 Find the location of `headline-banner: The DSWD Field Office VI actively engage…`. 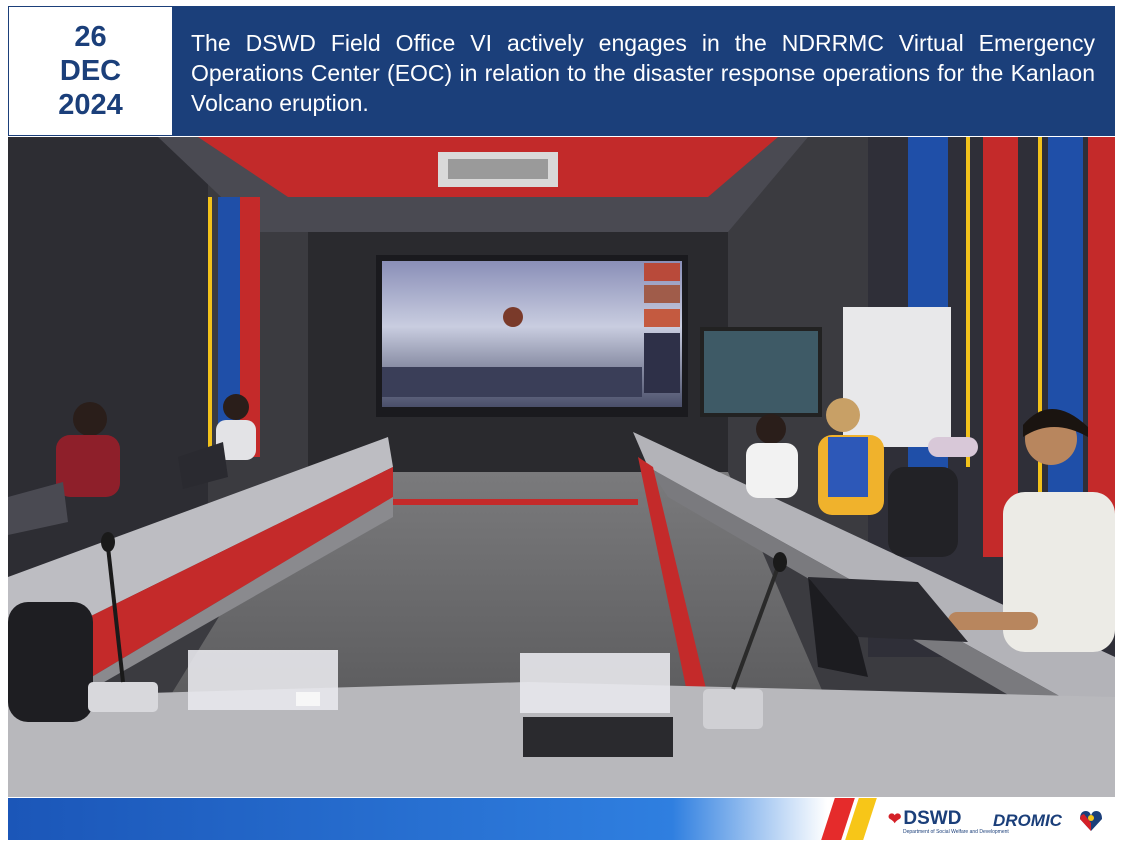

headline-banner: The DSWD Field Office VI actively engage… is located at coordinates (644, 71).